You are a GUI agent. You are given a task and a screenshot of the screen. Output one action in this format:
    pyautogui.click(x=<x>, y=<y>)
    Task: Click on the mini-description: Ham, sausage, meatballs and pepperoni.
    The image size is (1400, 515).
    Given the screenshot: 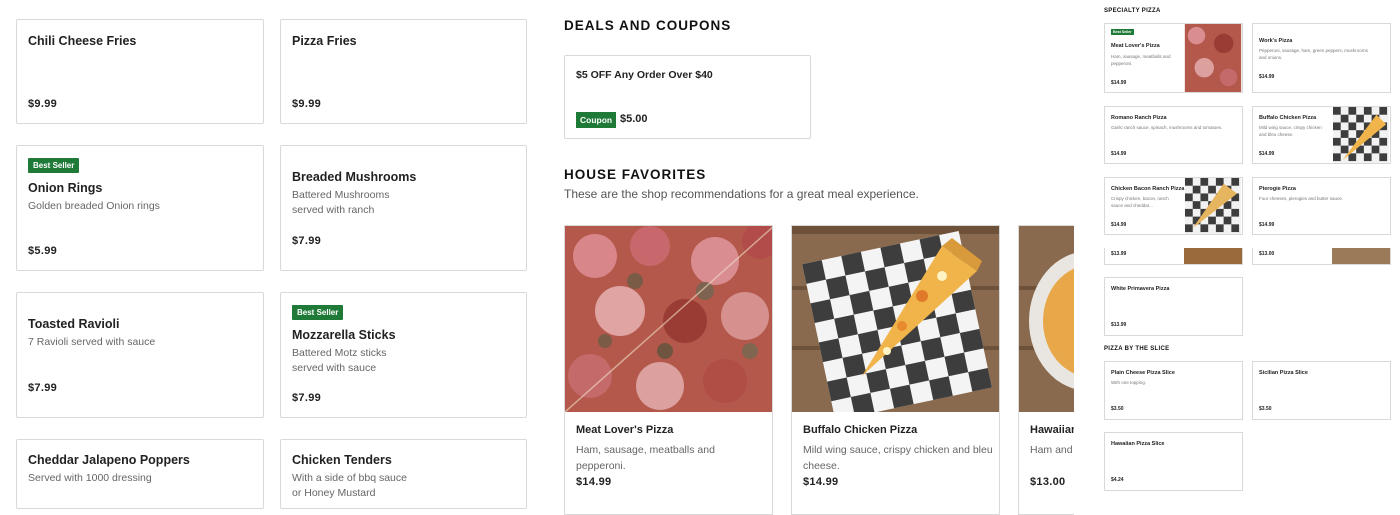 What is the action you would take?
    pyautogui.click(x=1141, y=60)
    